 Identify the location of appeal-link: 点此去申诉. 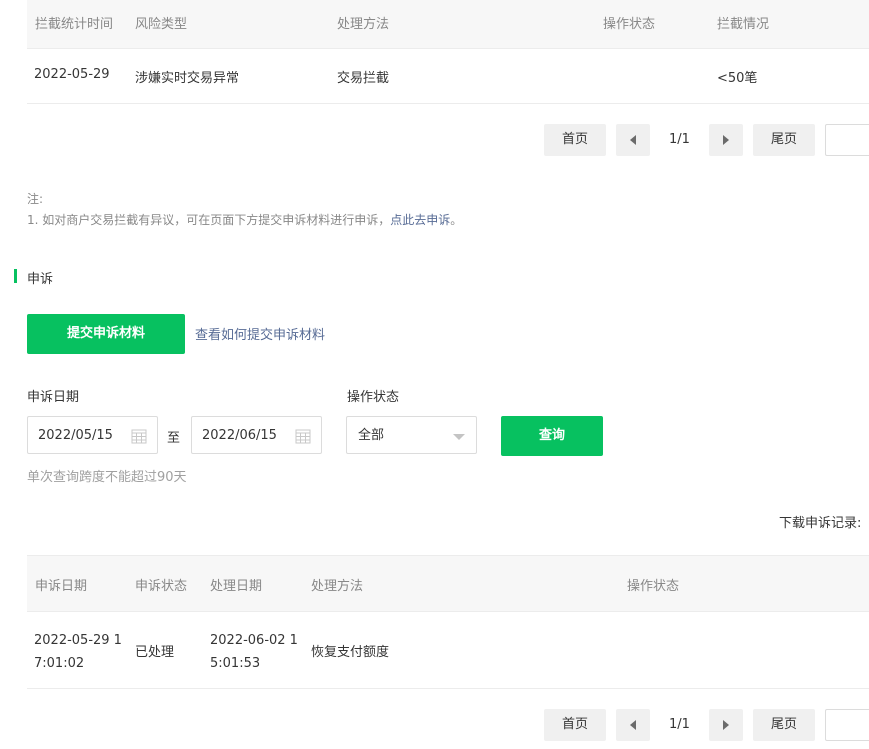
(420, 220).